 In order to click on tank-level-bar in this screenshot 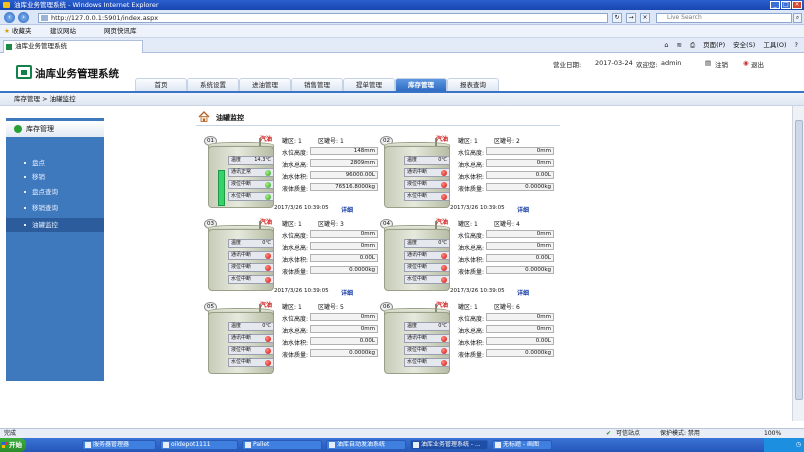, I will do `click(221, 188)`.